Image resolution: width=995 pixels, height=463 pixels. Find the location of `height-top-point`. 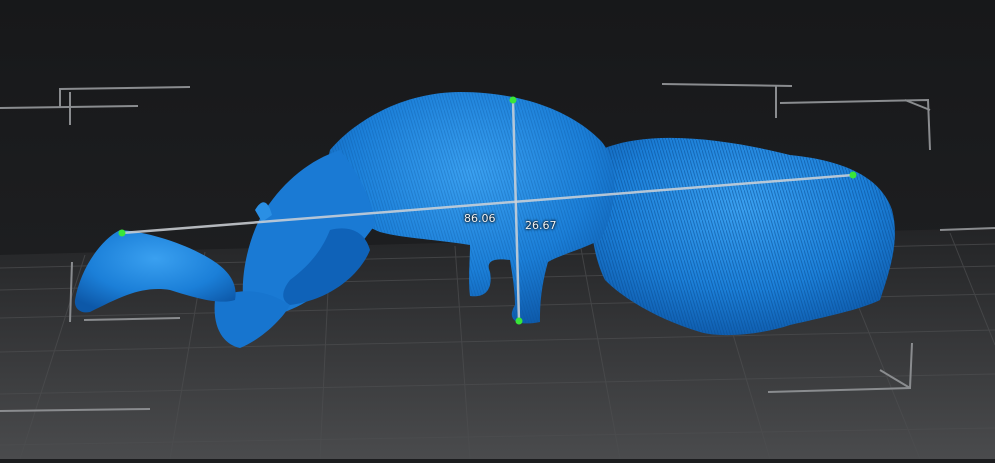

height-top-point is located at coordinates (513, 100).